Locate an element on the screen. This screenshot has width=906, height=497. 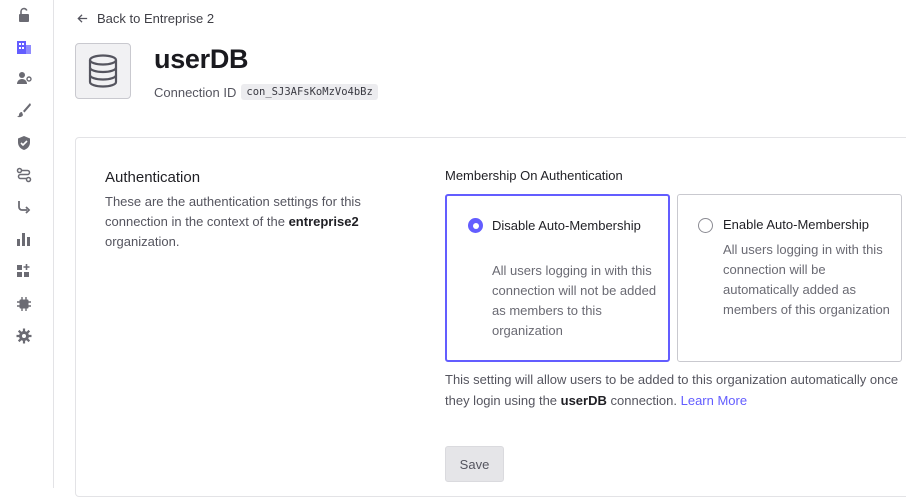
sidebar-nav is located at coordinates (27, 244).